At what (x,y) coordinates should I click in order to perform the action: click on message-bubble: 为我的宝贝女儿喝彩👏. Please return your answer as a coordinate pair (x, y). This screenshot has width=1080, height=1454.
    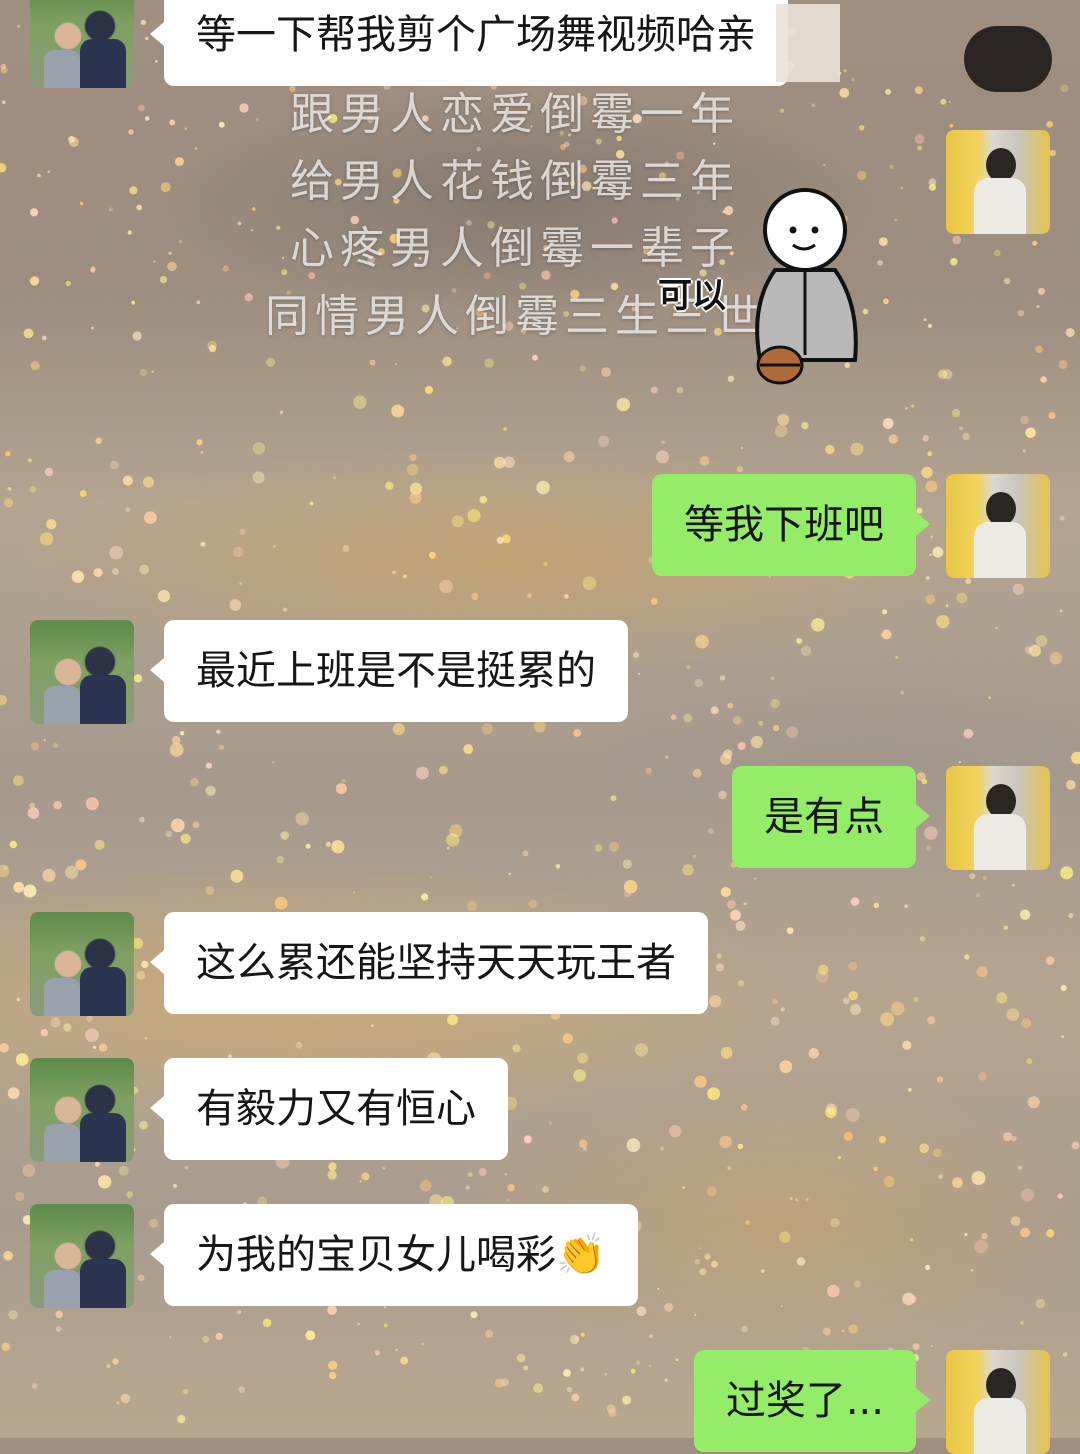
    Looking at the image, I should click on (394, 1255).